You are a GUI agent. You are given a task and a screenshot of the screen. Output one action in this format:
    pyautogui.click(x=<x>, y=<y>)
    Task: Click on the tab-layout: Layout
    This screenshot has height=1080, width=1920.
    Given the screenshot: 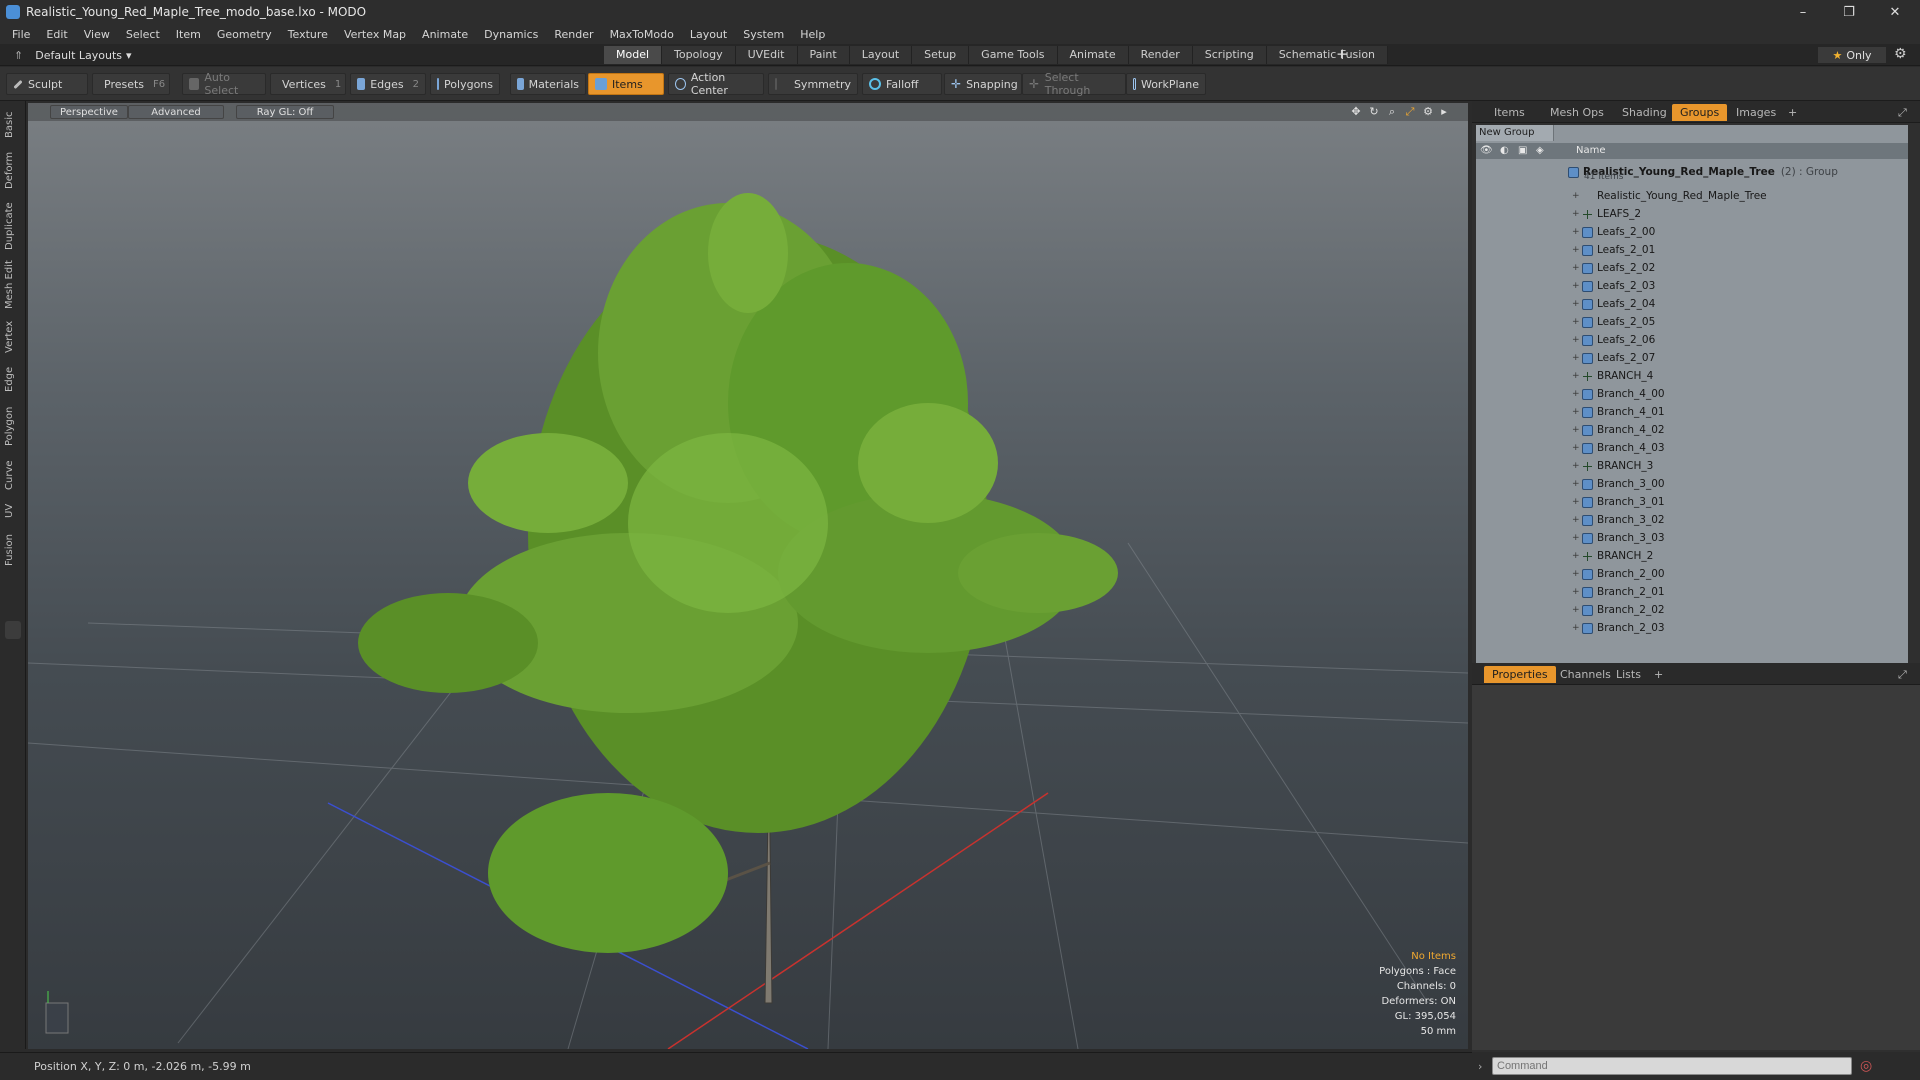 What is the action you would take?
    pyautogui.click(x=881, y=55)
    